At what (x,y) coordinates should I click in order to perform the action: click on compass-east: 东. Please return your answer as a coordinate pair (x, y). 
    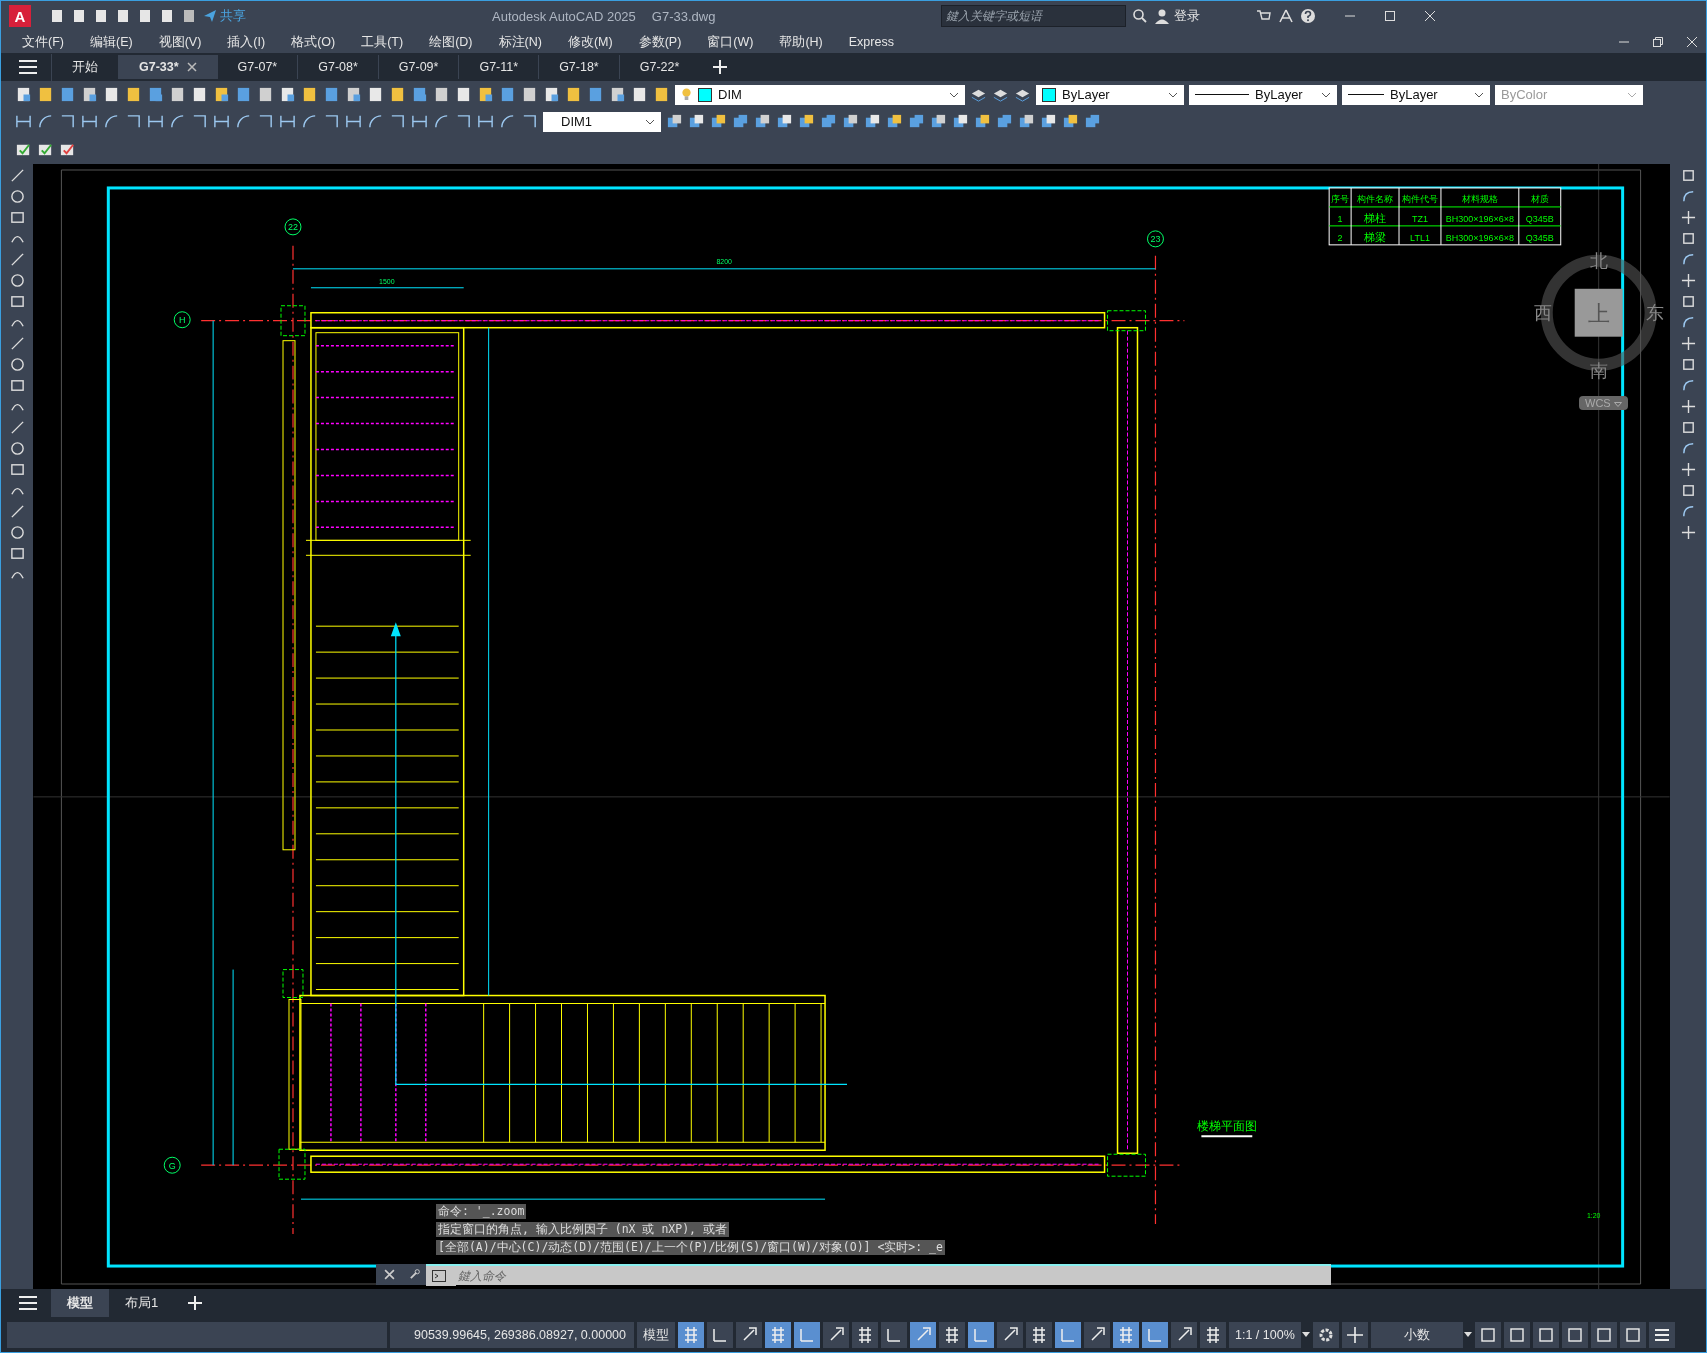
    Looking at the image, I should click on (1654, 312).